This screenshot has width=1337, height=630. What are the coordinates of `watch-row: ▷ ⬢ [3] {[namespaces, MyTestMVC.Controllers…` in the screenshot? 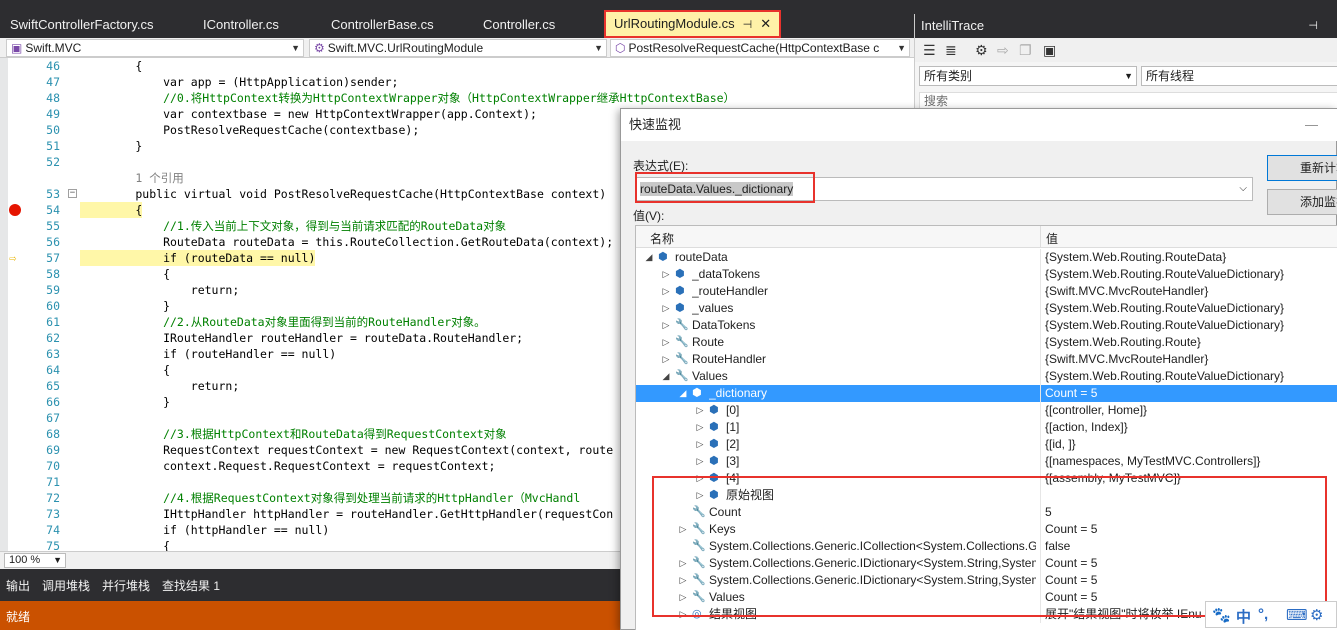 It's located at (986, 461).